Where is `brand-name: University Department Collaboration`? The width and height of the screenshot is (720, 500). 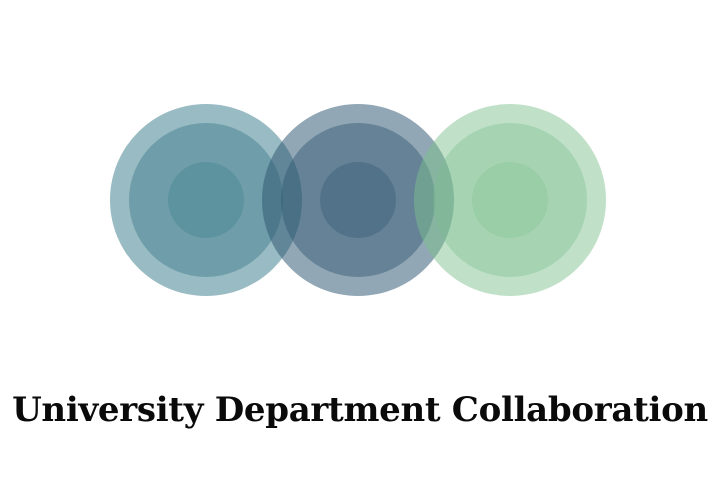
brand-name: University Department Collaboration is located at coordinates (360, 410).